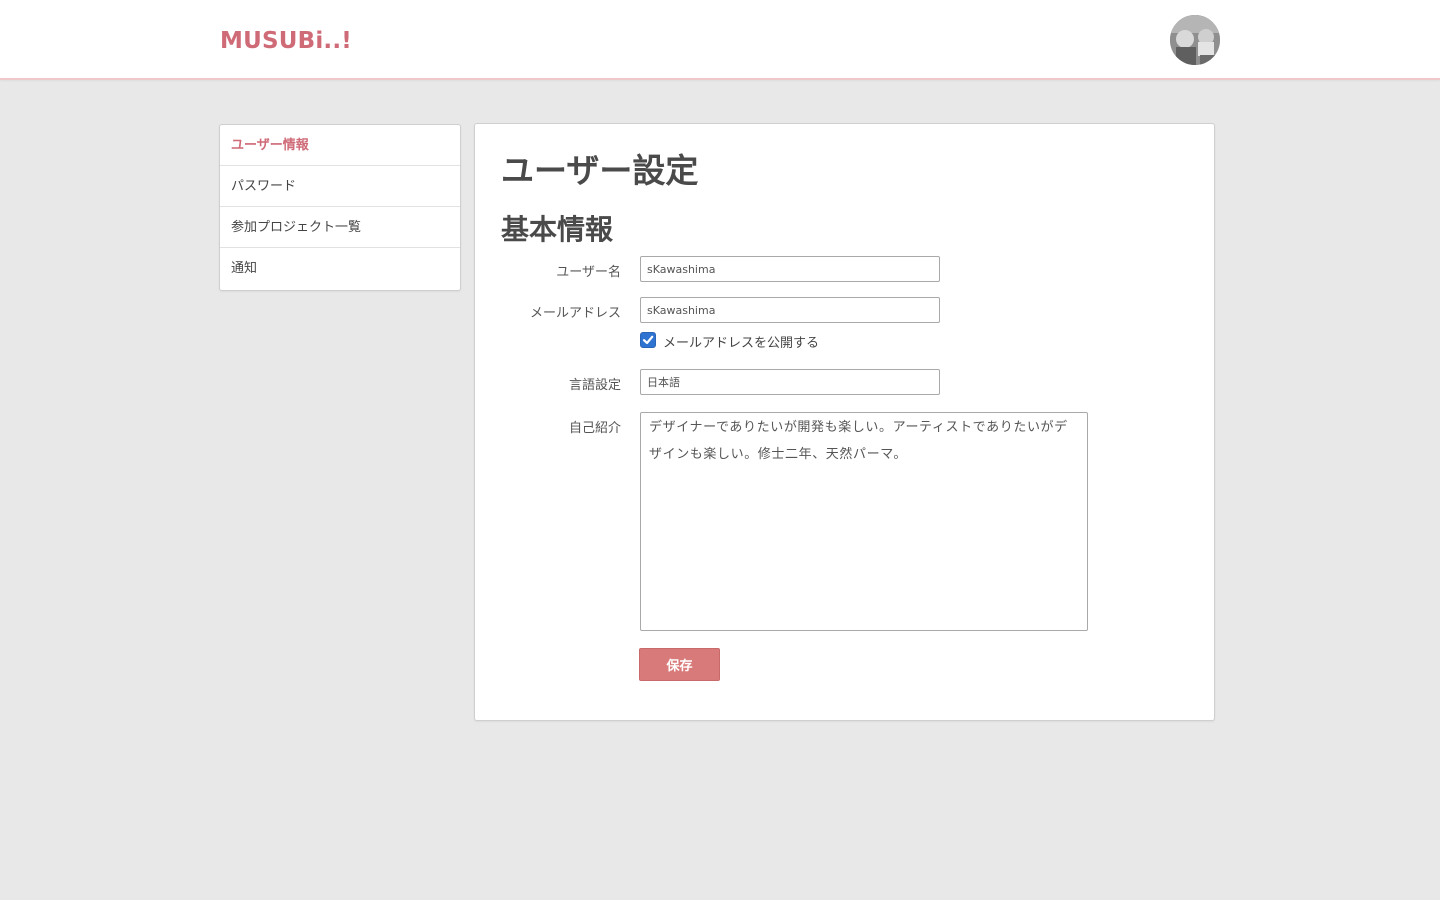 The height and width of the screenshot is (900, 1440). I want to click on bio-label: 自己紹介, so click(594, 428).